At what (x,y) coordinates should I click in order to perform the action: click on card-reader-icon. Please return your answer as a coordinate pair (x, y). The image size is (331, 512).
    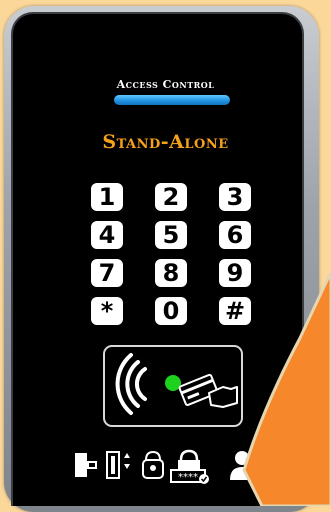
    Looking at the image, I should click on (176, 384).